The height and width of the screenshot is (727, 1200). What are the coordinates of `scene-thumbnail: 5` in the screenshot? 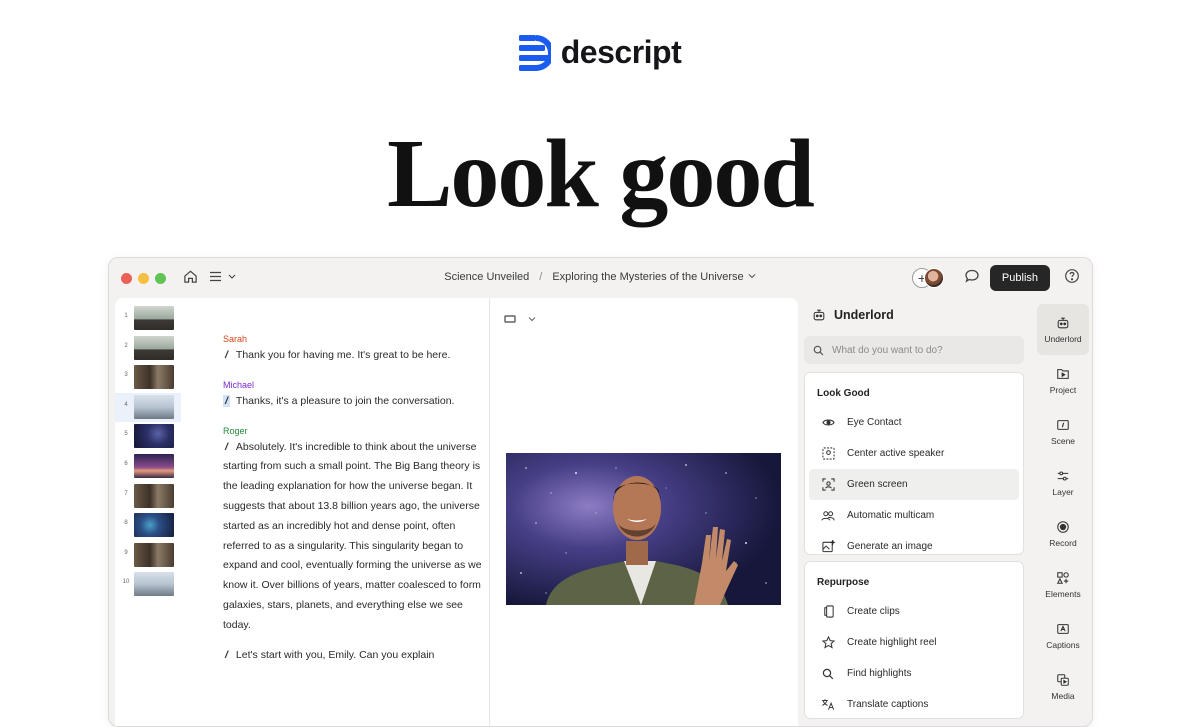 It's located at (148, 437).